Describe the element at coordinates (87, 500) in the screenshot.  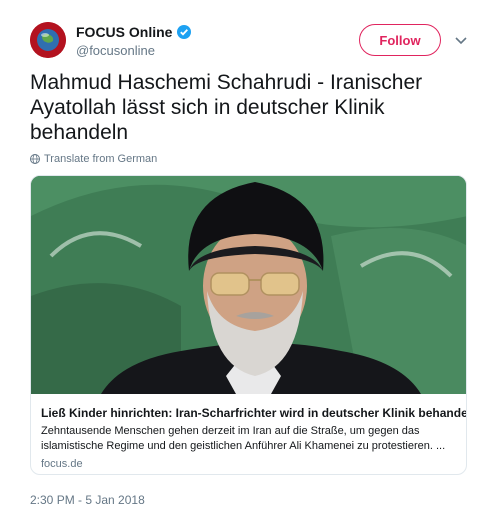
I see `timestamp: 2:30 PM - 5 Jan 2018` at that location.